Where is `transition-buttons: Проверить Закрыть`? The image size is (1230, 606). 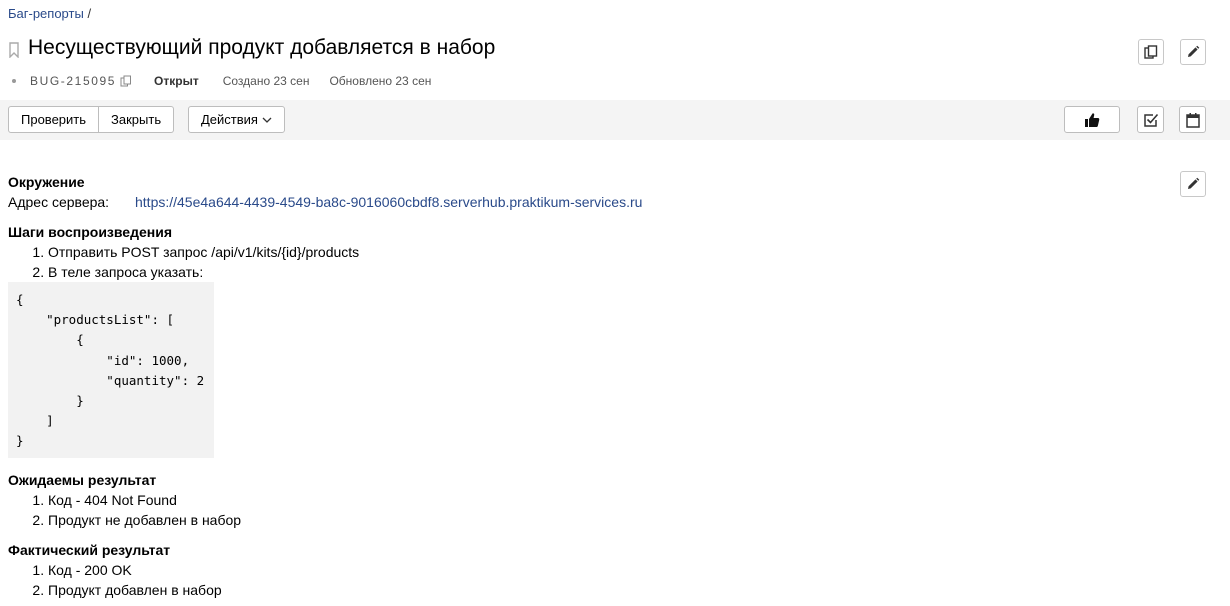 transition-buttons: Проверить Закрыть is located at coordinates (91, 119).